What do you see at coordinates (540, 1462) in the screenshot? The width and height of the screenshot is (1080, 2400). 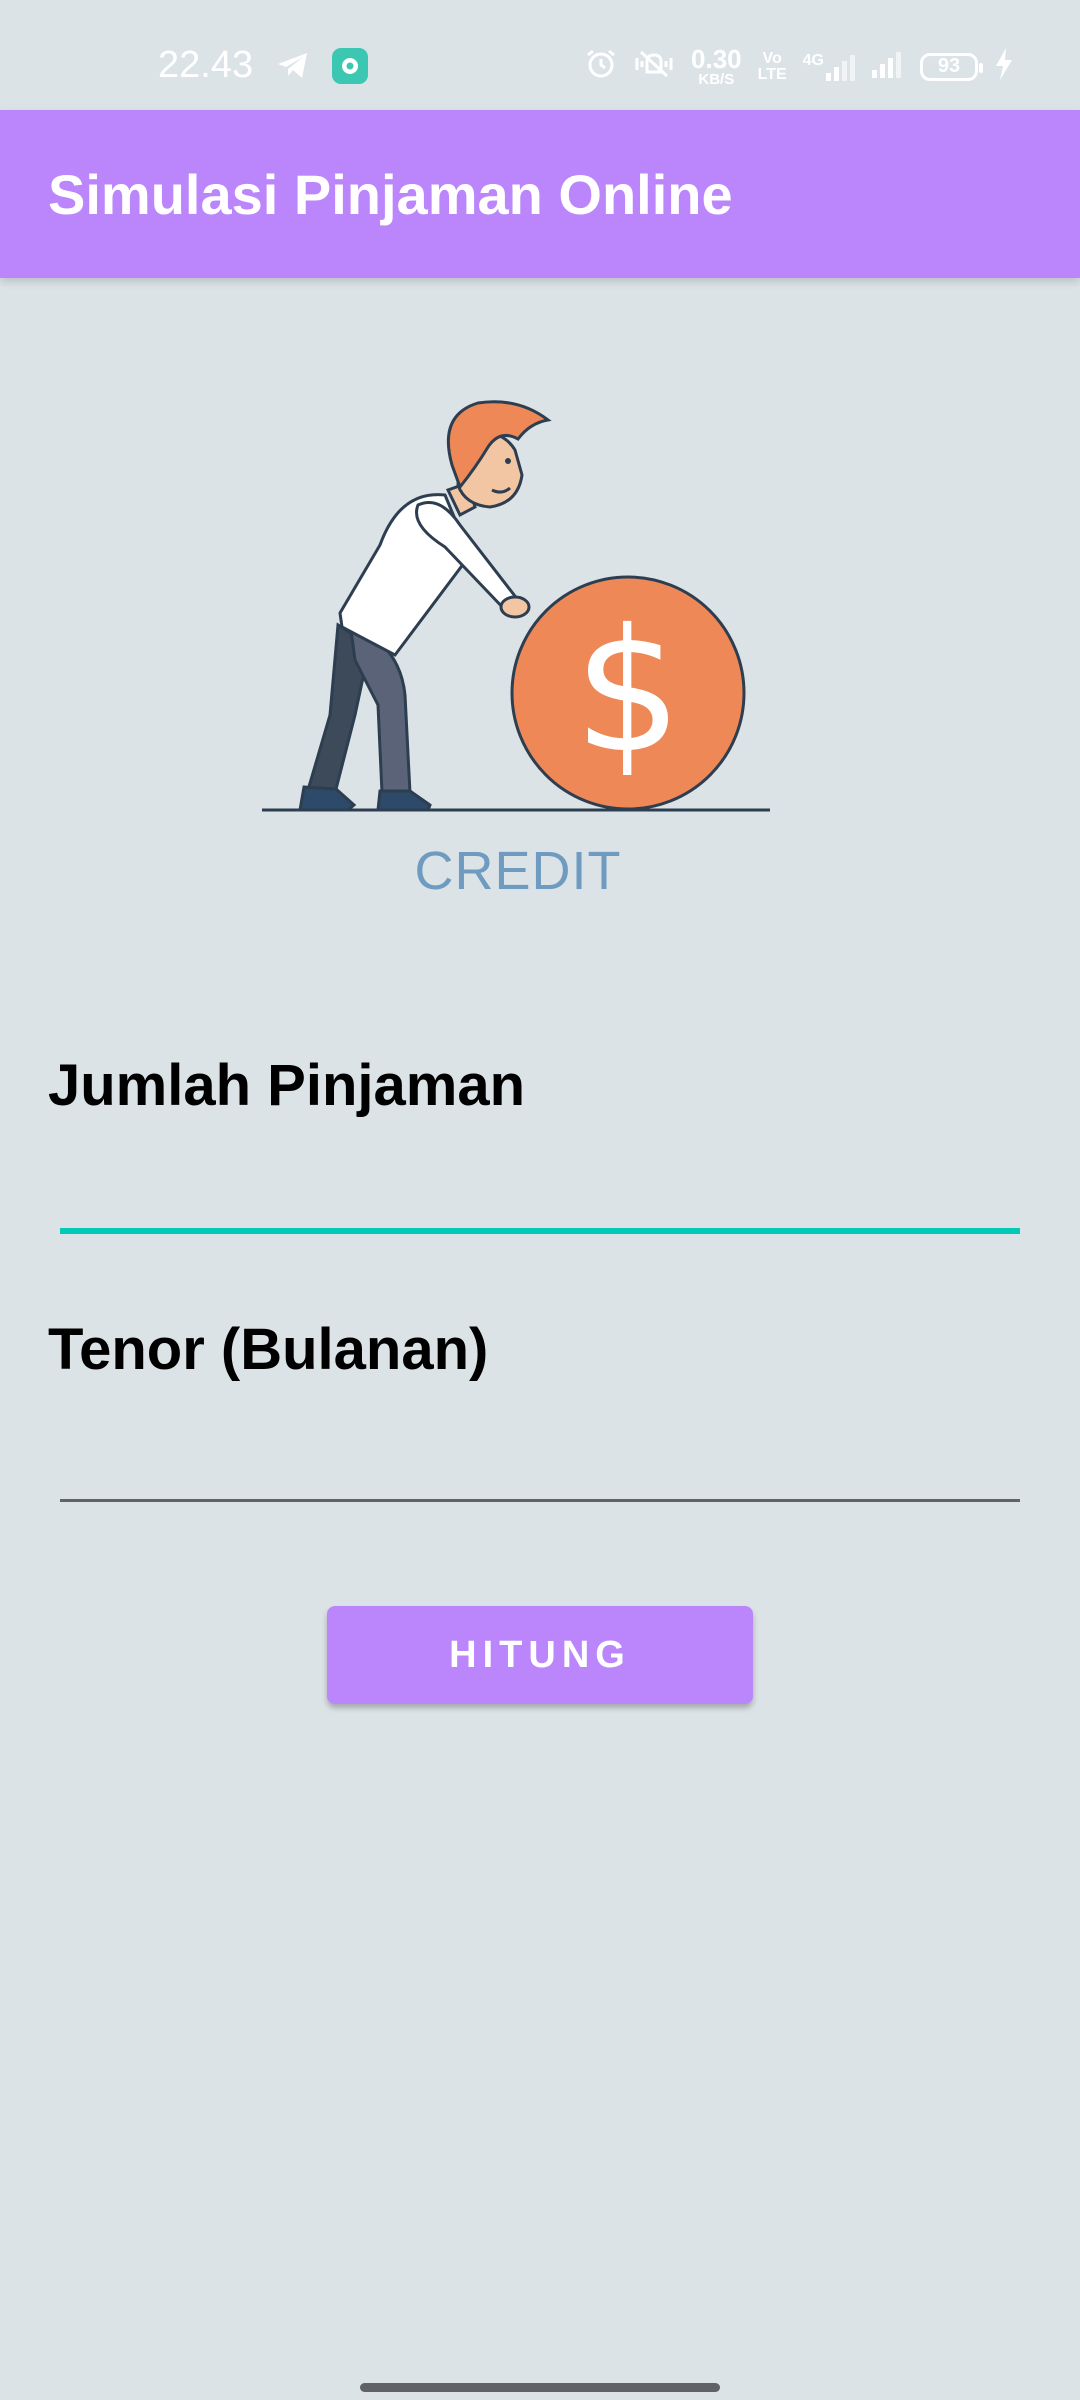 I see `tenor-input` at bounding box center [540, 1462].